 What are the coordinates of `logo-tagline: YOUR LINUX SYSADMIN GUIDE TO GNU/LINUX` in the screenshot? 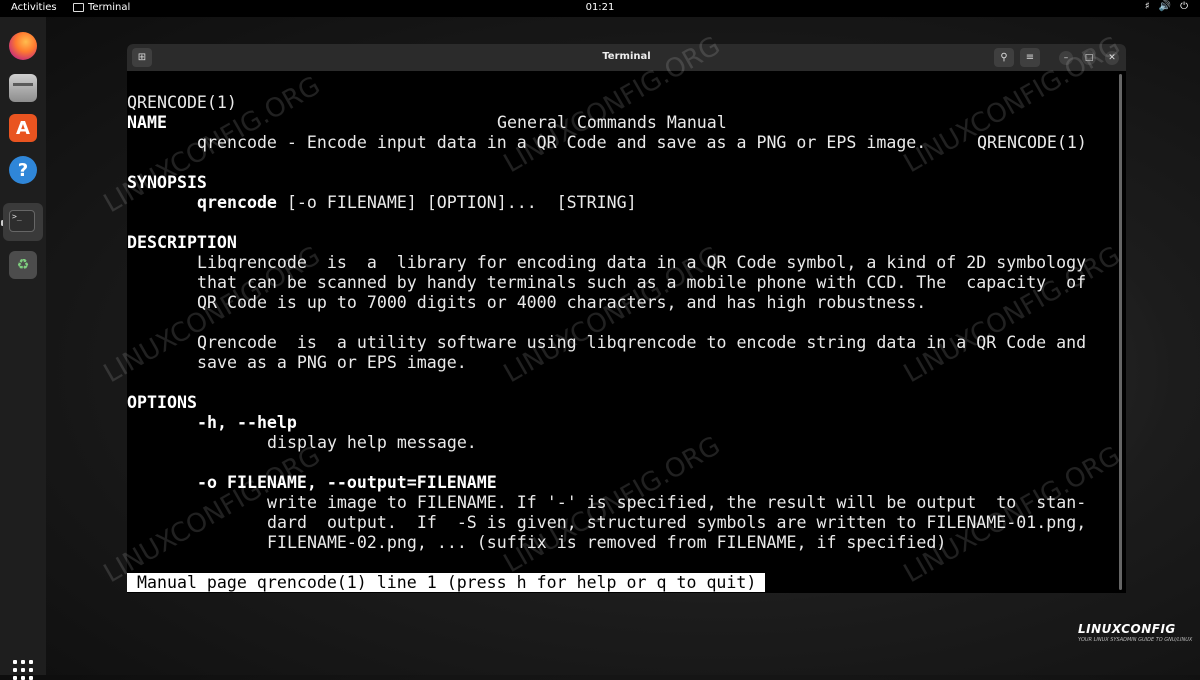 It's located at (1135, 640).